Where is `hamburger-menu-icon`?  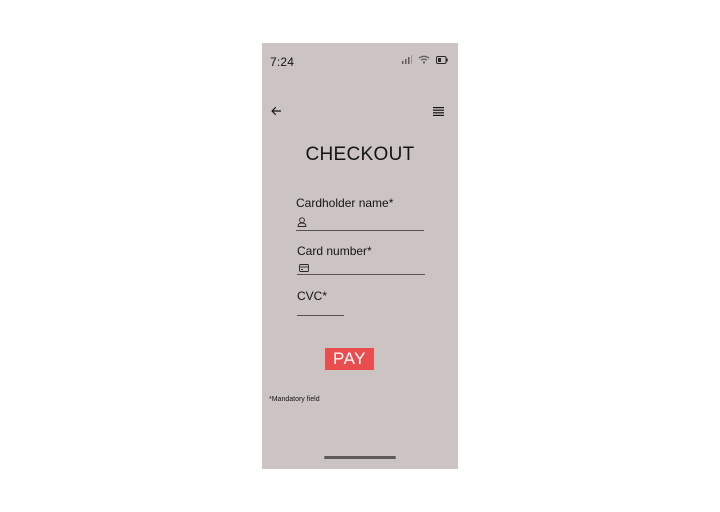 hamburger-menu-icon is located at coordinates (438, 111).